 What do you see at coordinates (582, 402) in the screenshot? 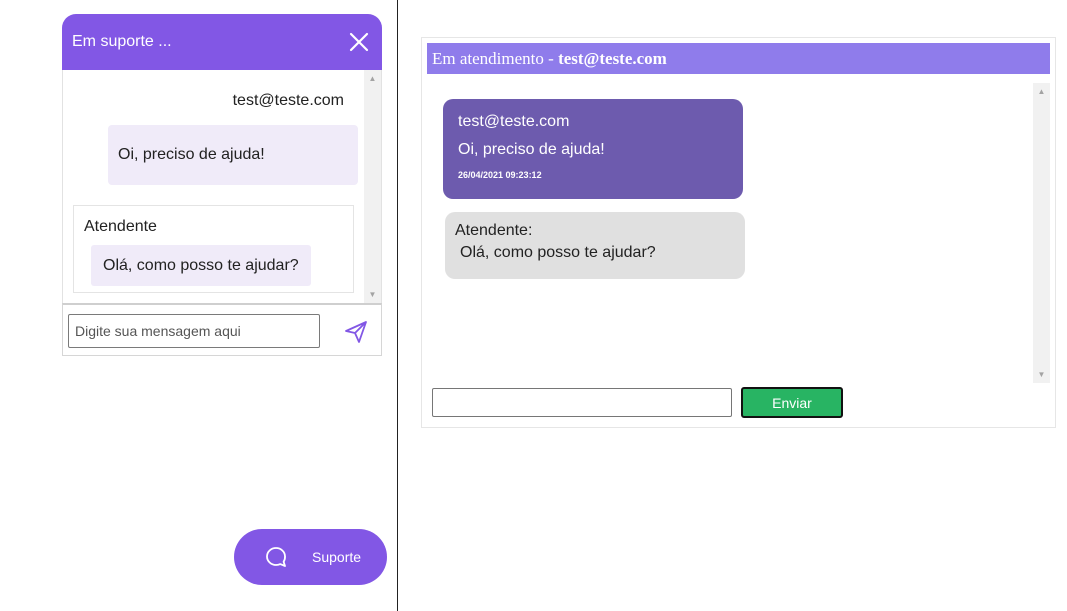
I see `panel-message-input` at bounding box center [582, 402].